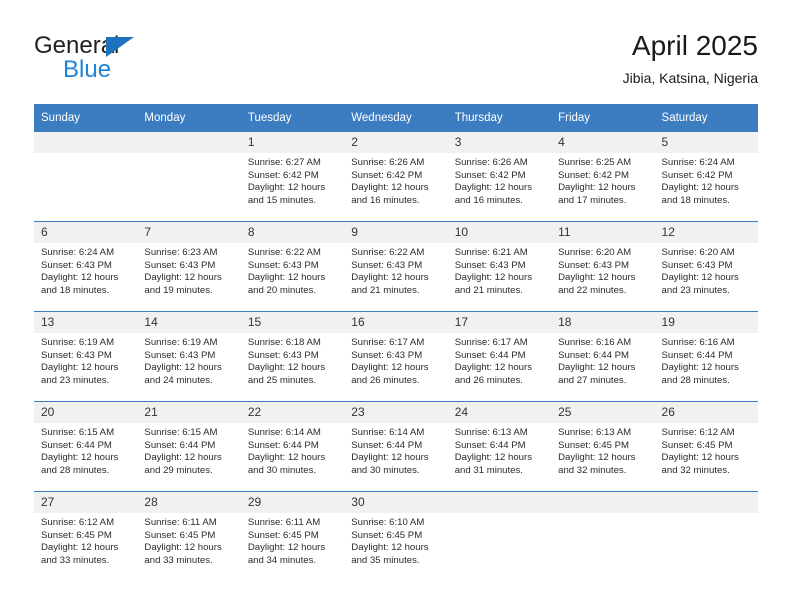  Describe the element at coordinates (595, 432) in the screenshot. I see `sunrise-text: Sunrise: 6:13 AM` at that location.